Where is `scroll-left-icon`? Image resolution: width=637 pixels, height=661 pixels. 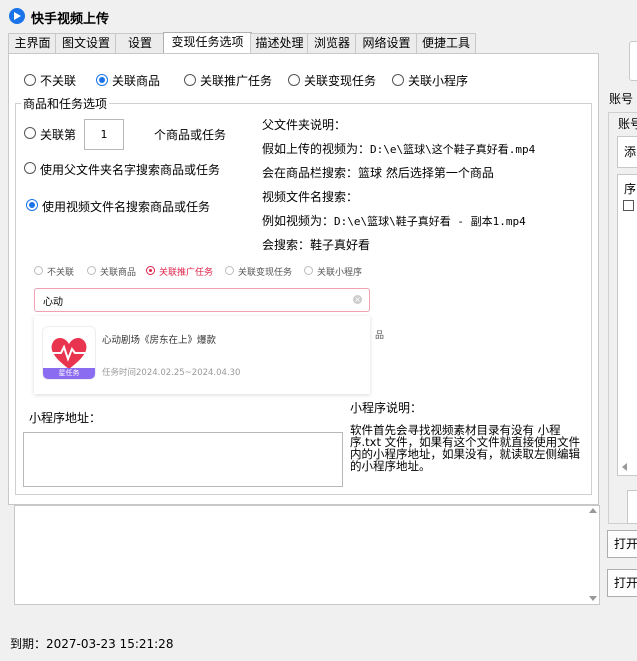 scroll-left-icon is located at coordinates (624, 467).